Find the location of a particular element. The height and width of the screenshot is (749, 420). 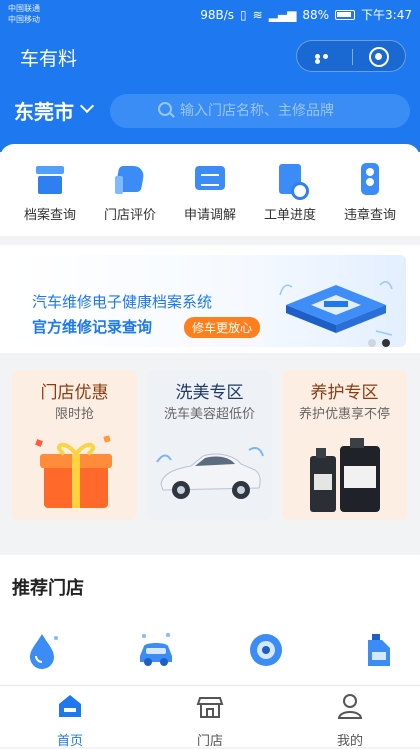

quick-action-label: 违章查询 is located at coordinates (369, 215).